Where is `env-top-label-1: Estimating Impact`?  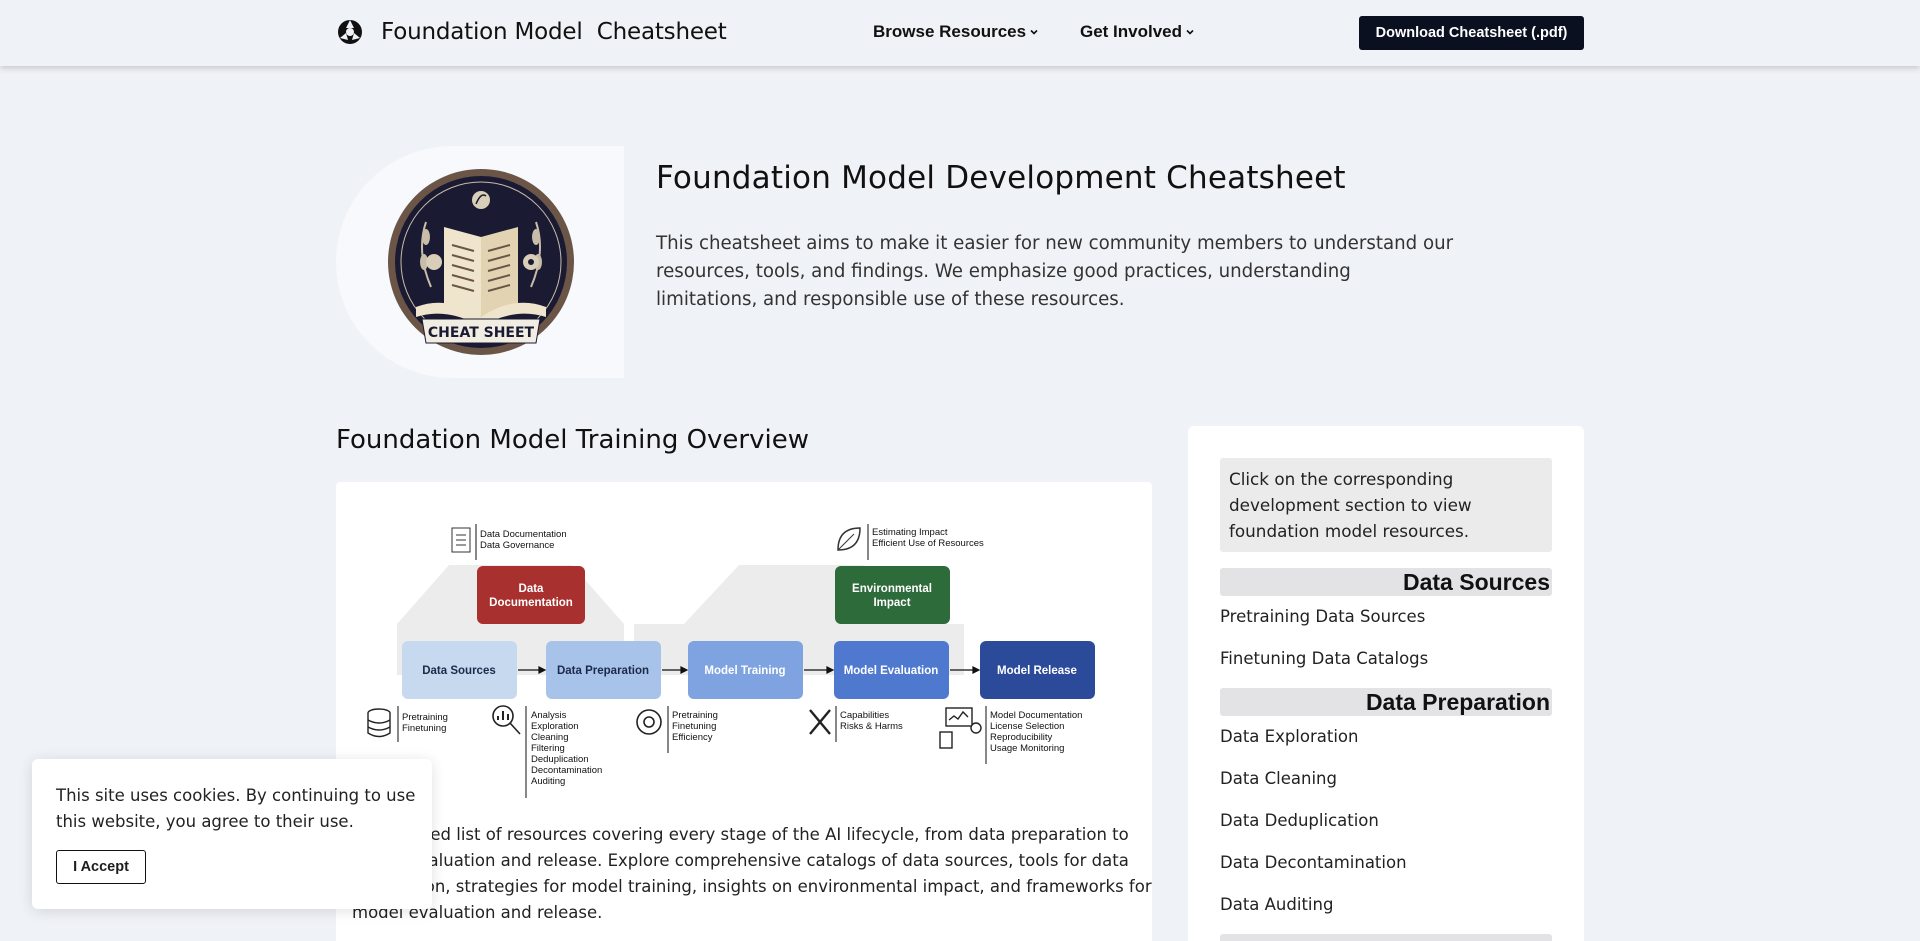 env-top-label-1: Estimating Impact is located at coordinates (910, 532).